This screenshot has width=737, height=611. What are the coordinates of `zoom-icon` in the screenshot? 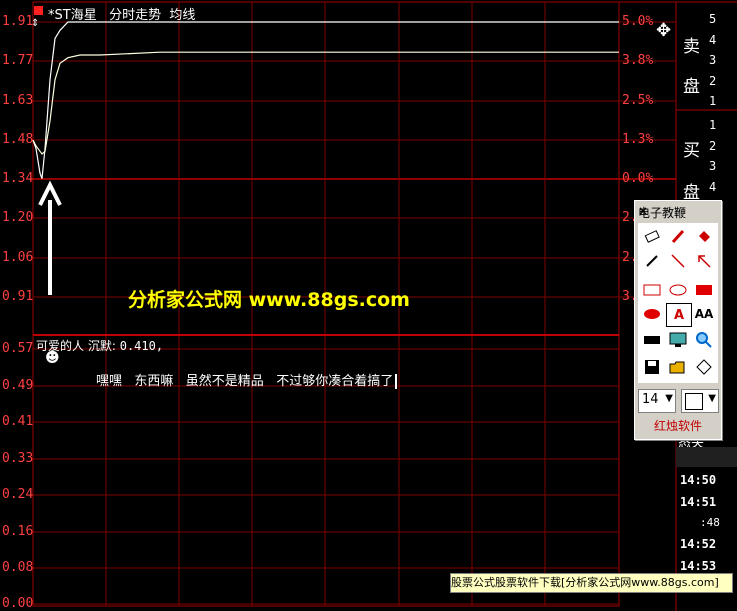 It's located at (704, 340).